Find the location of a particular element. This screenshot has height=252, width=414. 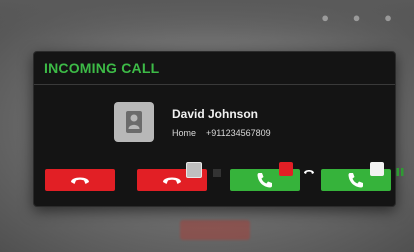

background-status-icons: ● ● ● is located at coordinates (361, 17).